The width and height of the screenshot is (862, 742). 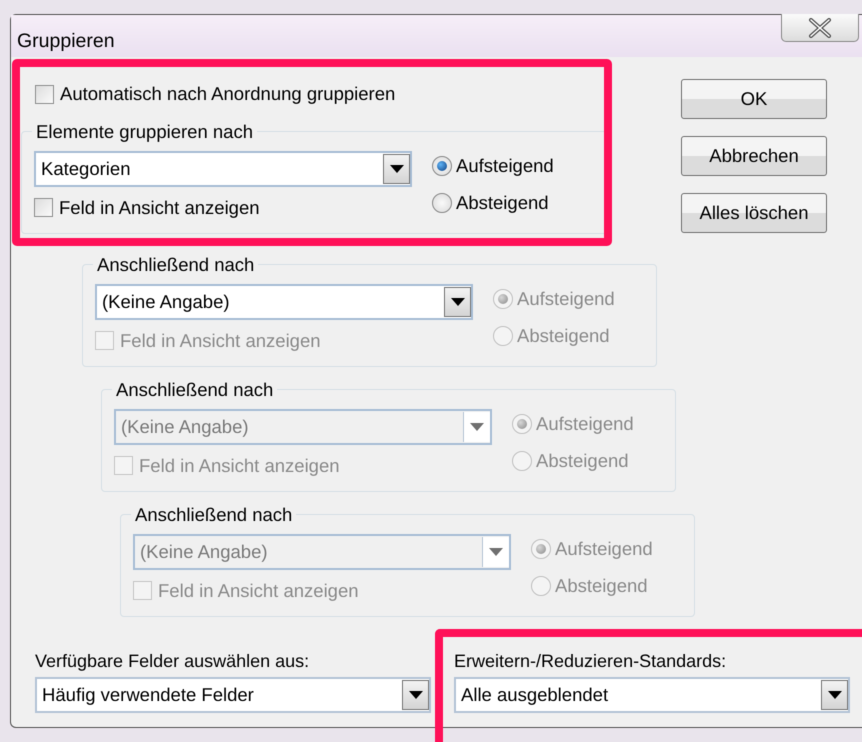 I want to click on fields-dropdown: Häufig verwendete Felder, so click(x=233, y=694).